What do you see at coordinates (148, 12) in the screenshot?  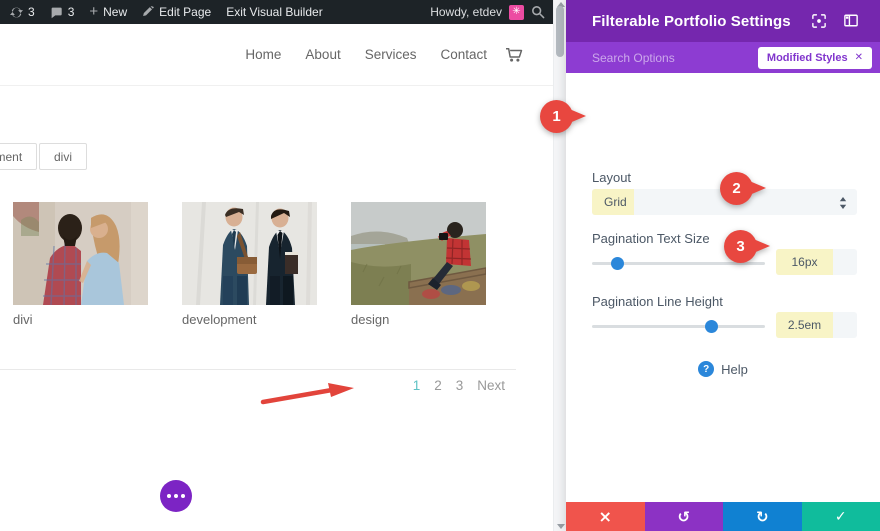 I see `pencil-icon` at bounding box center [148, 12].